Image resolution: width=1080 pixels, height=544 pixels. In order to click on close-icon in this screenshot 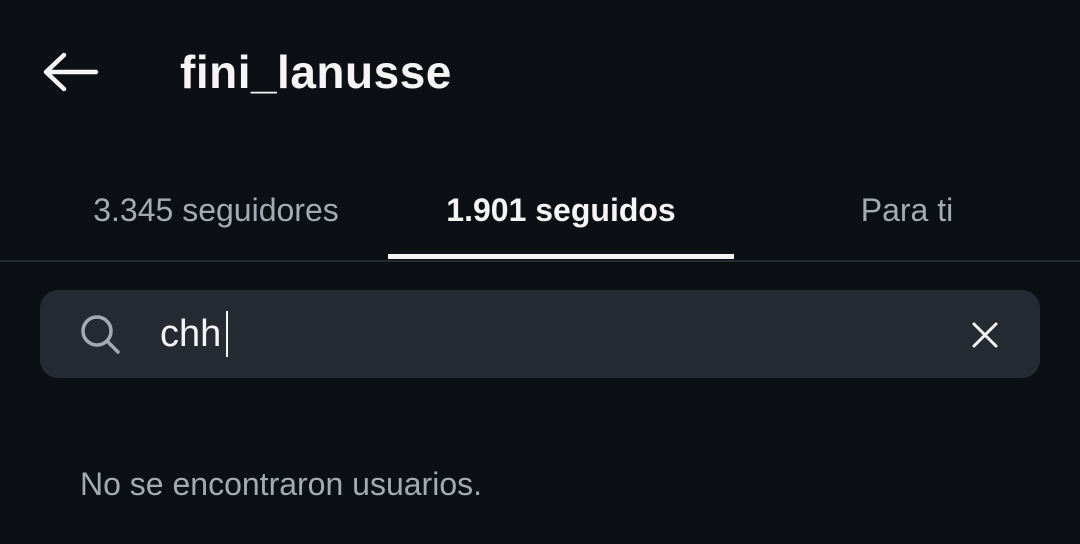, I will do `click(985, 335)`.